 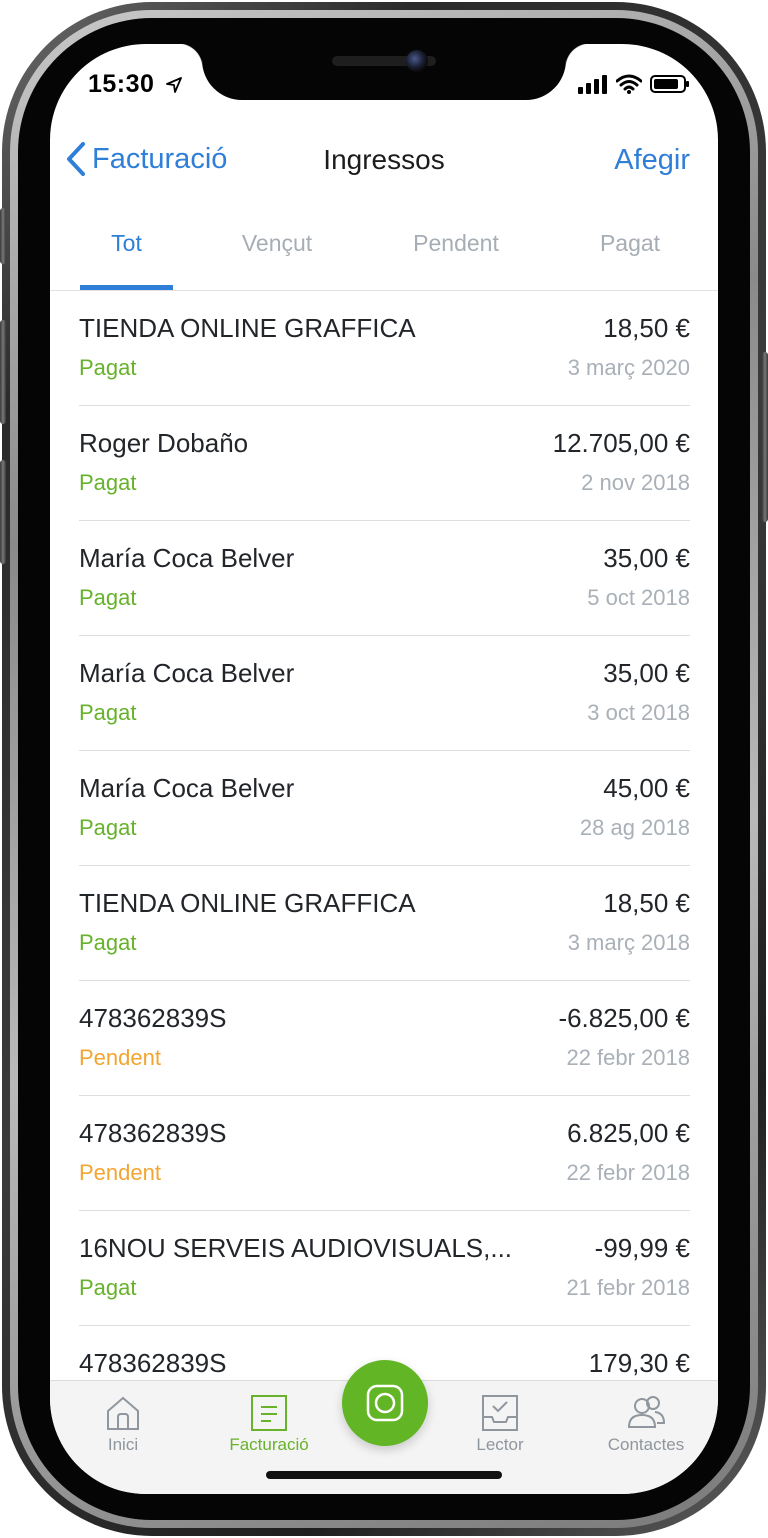 What do you see at coordinates (384, 578) in the screenshot?
I see `invoice-row: María Coca Belver 35,00 € Pagat 5 oct 2018` at bounding box center [384, 578].